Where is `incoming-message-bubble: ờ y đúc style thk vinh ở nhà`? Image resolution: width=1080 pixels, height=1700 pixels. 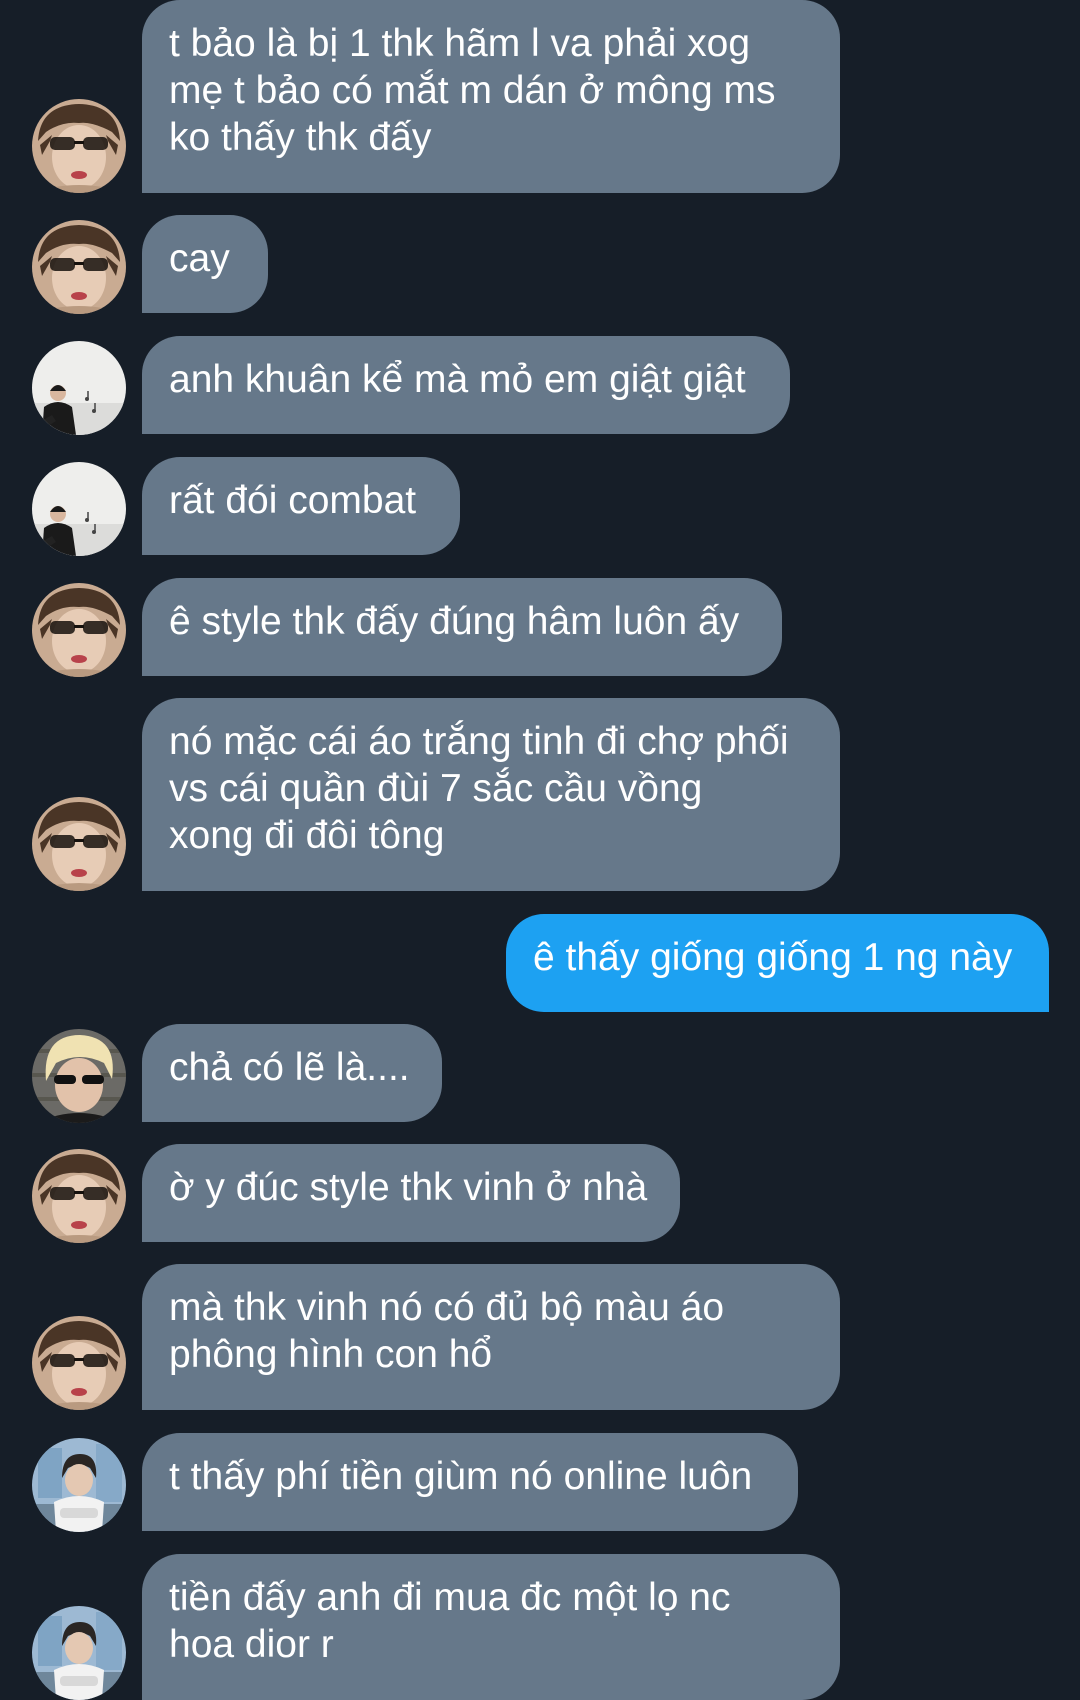
incoming-message-bubble: ờ y đúc style thk vinh ở nhà is located at coordinates (411, 1193).